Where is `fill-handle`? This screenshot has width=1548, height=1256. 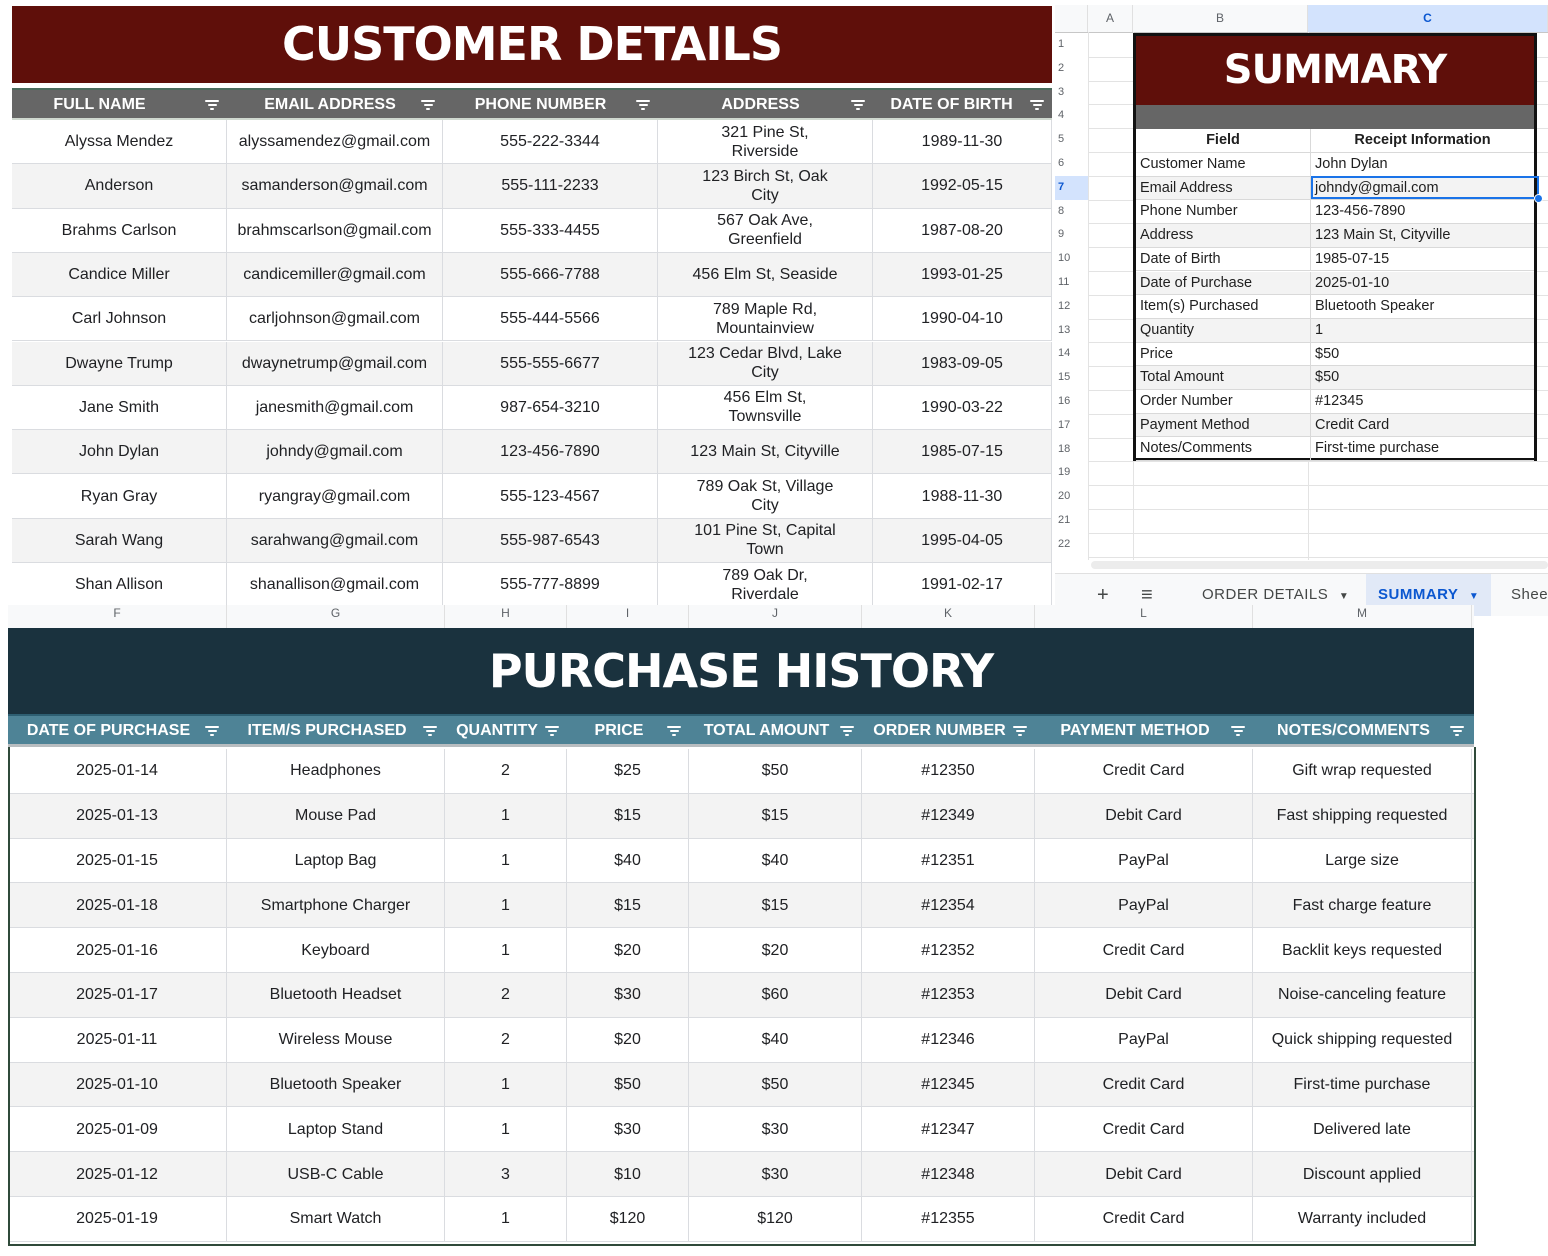
fill-handle is located at coordinates (1538, 198).